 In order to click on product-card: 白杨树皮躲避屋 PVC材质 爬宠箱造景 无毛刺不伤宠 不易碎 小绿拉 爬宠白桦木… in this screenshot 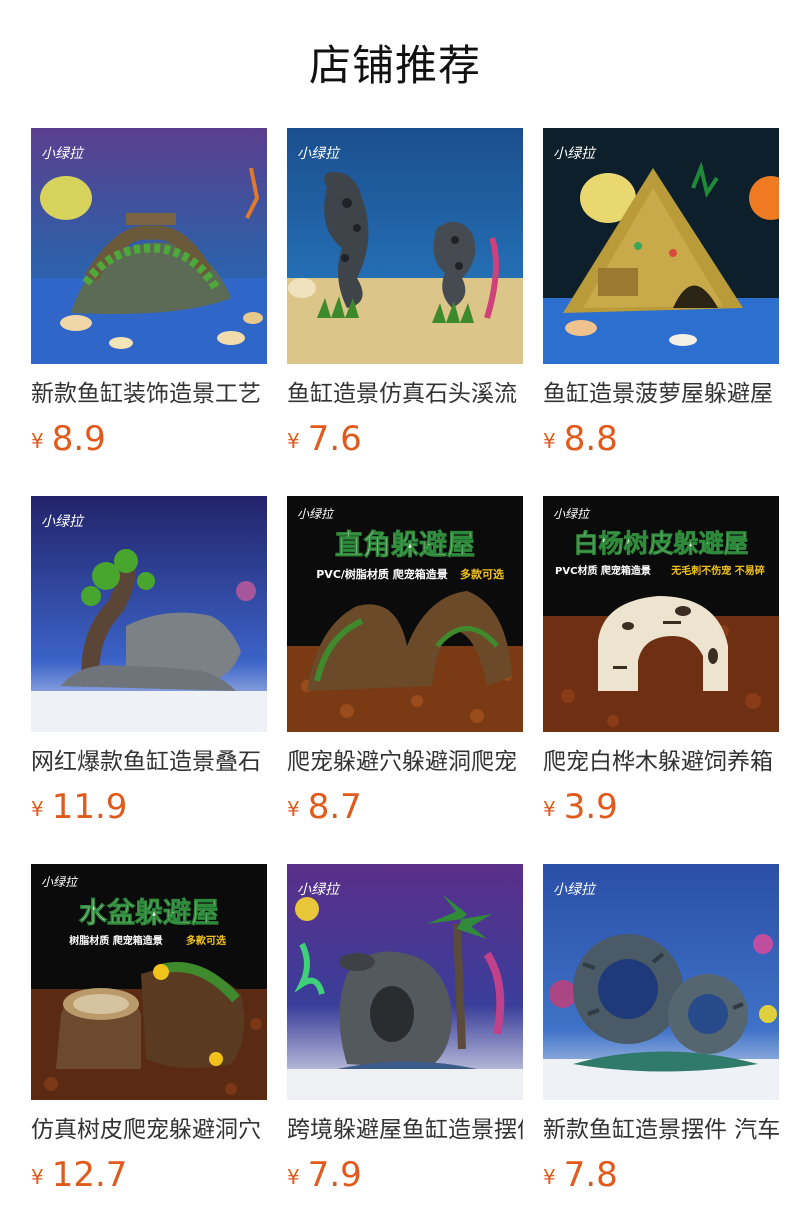, I will do `click(661, 666)`.